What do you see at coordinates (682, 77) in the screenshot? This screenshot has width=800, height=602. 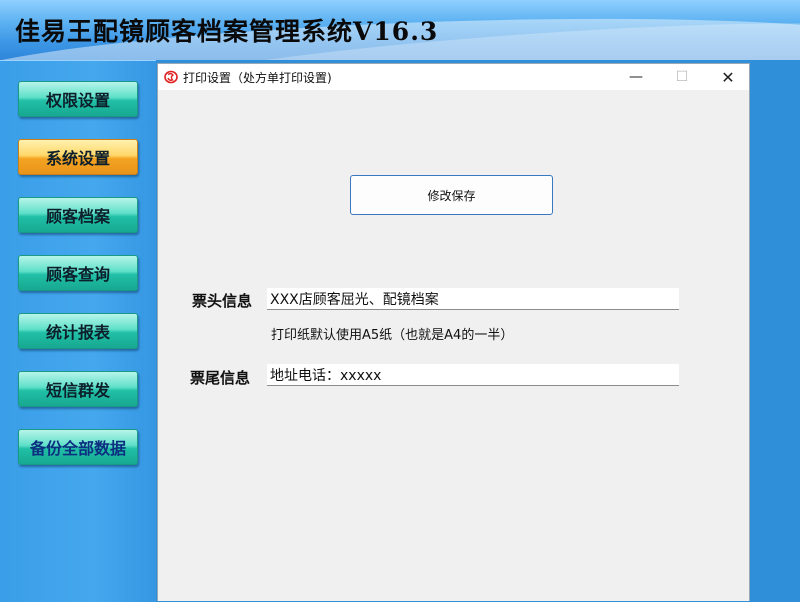 I see `maximize-icon: ☐` at bounding box center [682, 77].